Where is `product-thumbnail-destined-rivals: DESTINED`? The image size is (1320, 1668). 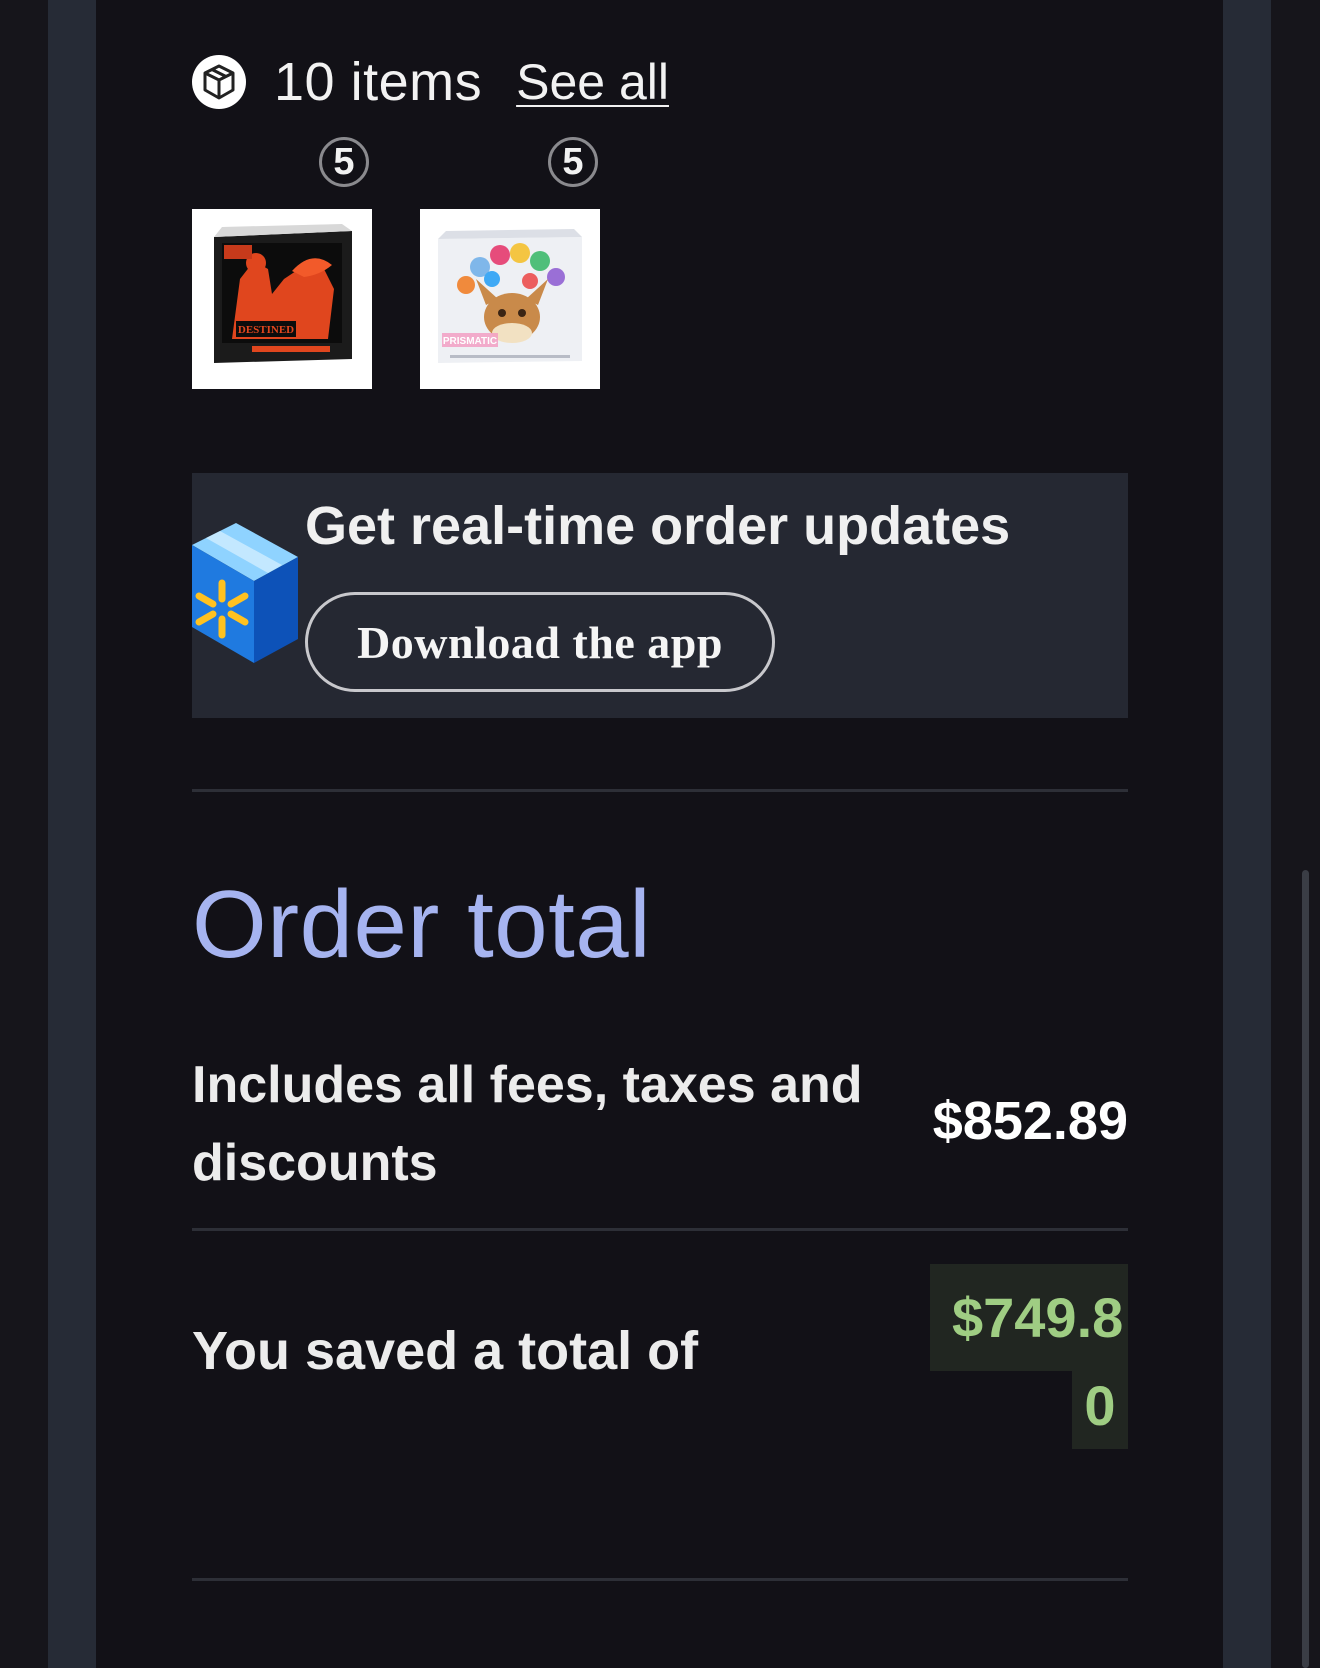 product-thumbnail-destined-rivals: DESTINED is located at coordinates (282, 299).